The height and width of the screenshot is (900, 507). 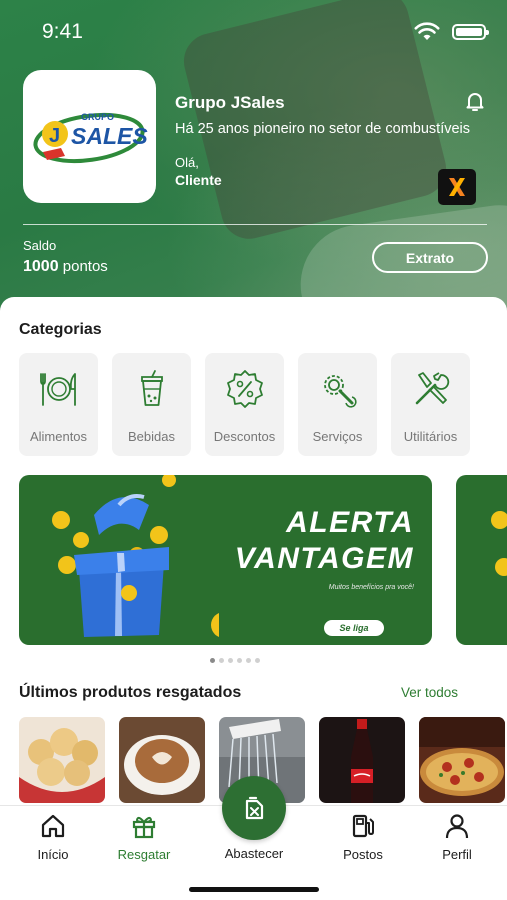 I want to click on user-icon, so click(x=457, y=826).